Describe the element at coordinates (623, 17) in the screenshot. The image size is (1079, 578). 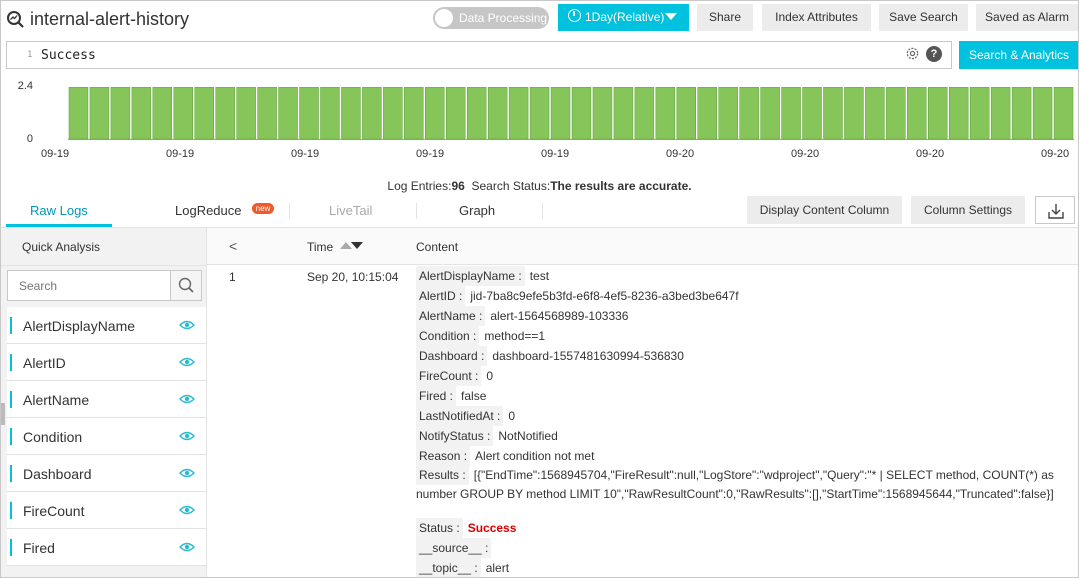
I see `time-range-selector: 1Day(Relative)` at that location.